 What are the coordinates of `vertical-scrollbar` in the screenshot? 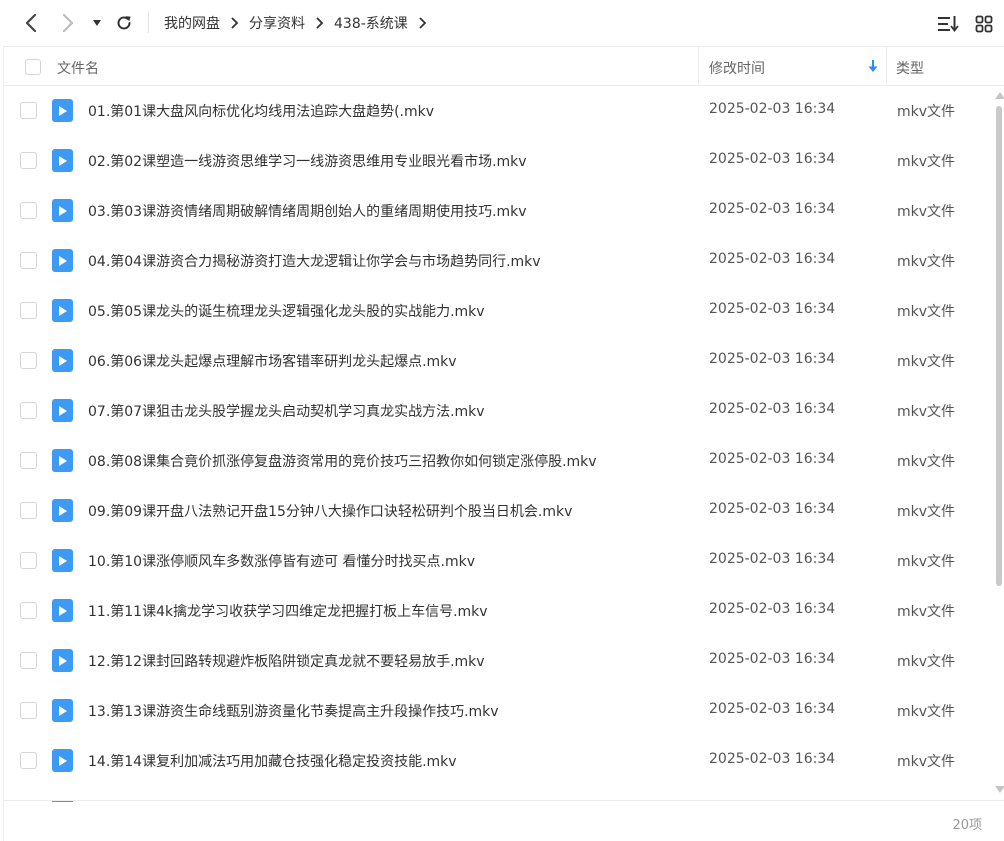 It's located at (999, 443).